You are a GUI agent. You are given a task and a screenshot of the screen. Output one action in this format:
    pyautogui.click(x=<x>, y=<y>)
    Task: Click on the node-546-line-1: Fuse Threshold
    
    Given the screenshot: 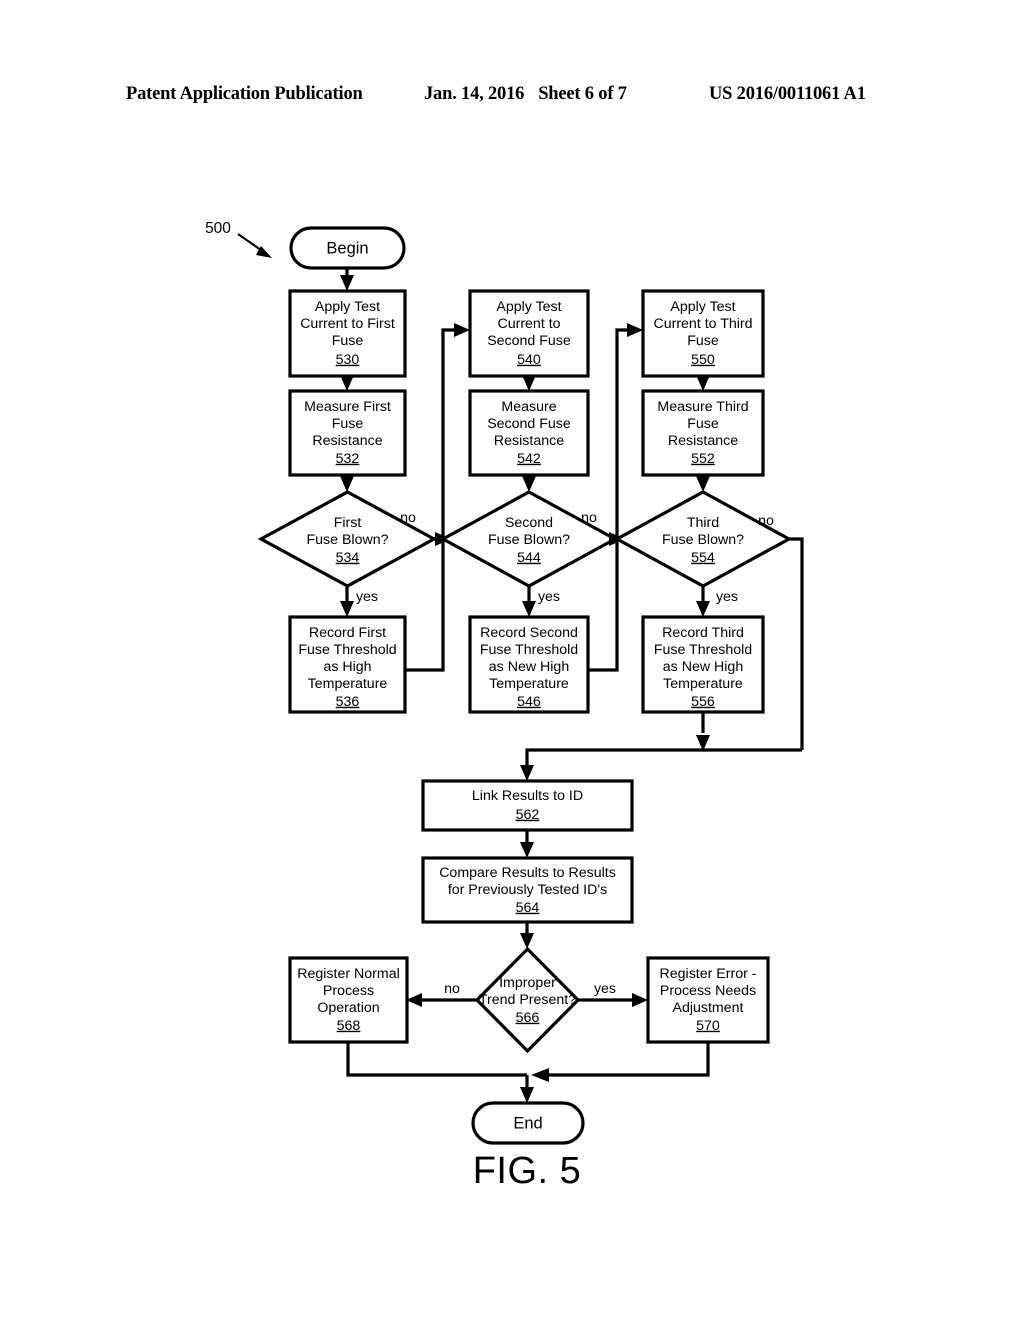 What is the action you would take?
    pyautogui.click(x=529, y=650)
    